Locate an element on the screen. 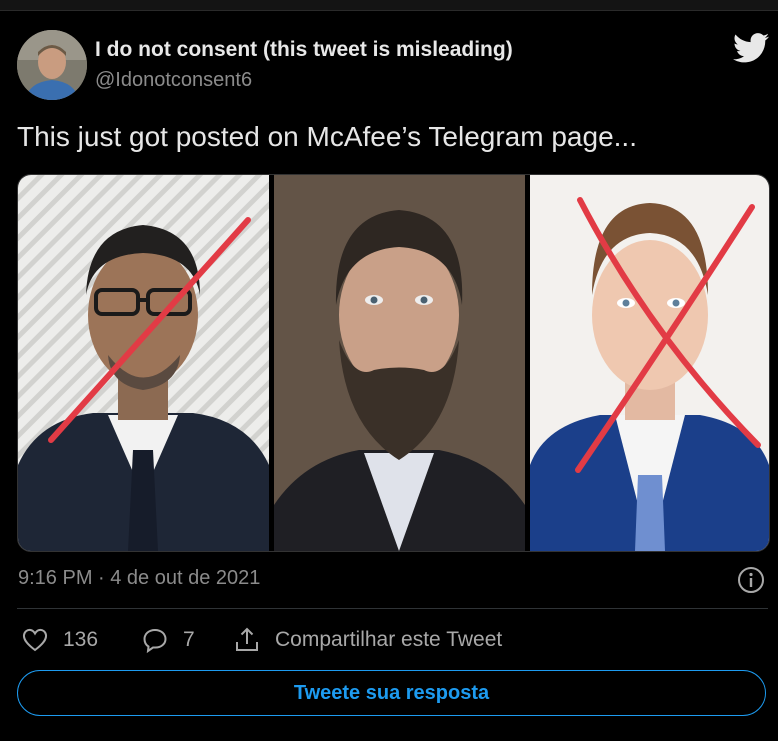 This screenshot has width=778, height=741. reply-icon is located at coordinates (155, 641).